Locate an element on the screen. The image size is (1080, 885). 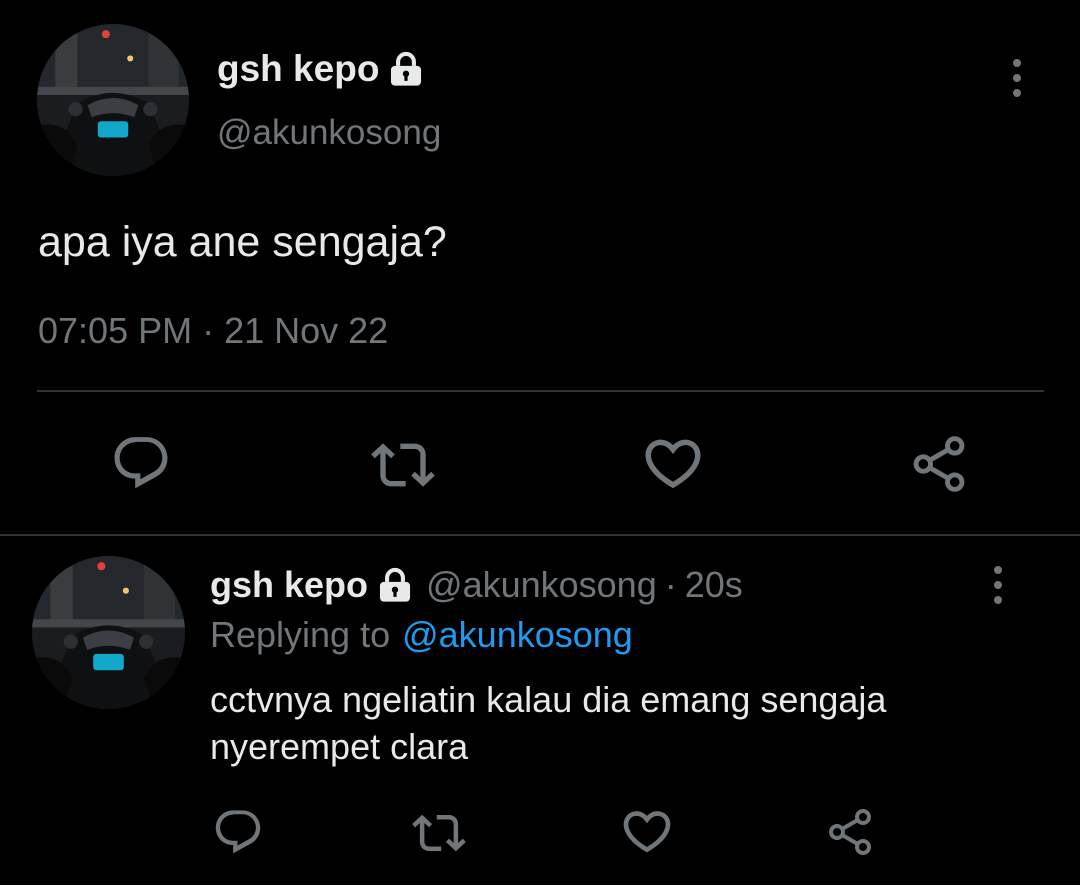
section-divider is located at coordinates (540, 535).